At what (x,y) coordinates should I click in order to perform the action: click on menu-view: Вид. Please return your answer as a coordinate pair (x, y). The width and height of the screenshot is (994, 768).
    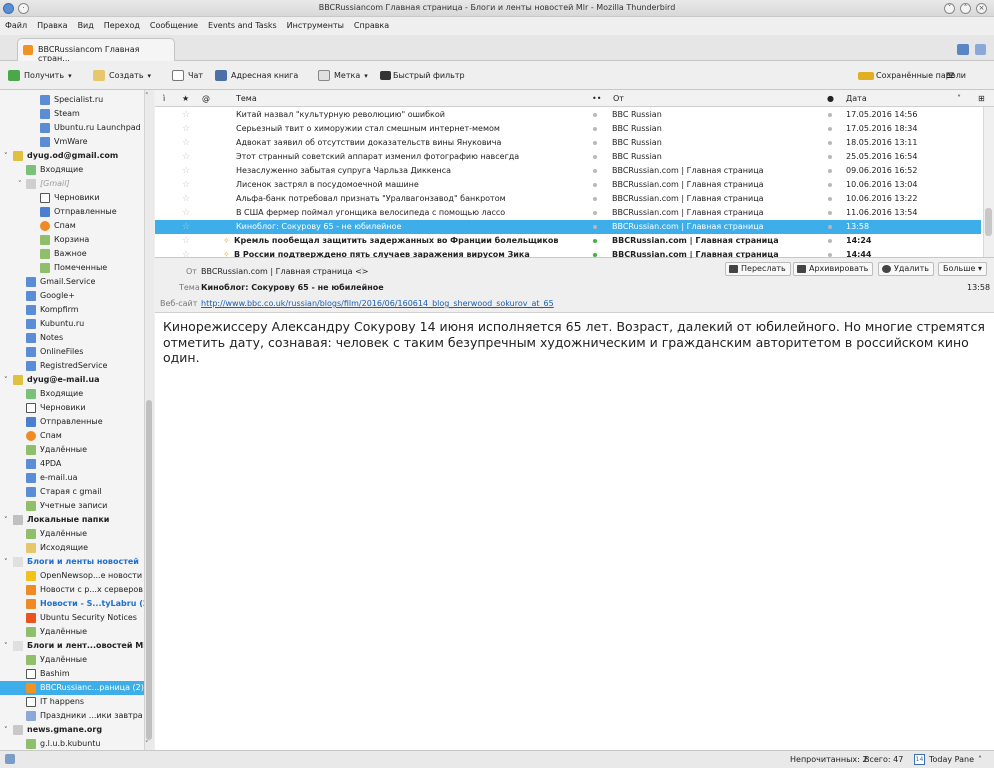
    Looking at the image, I should click on (86, 26).